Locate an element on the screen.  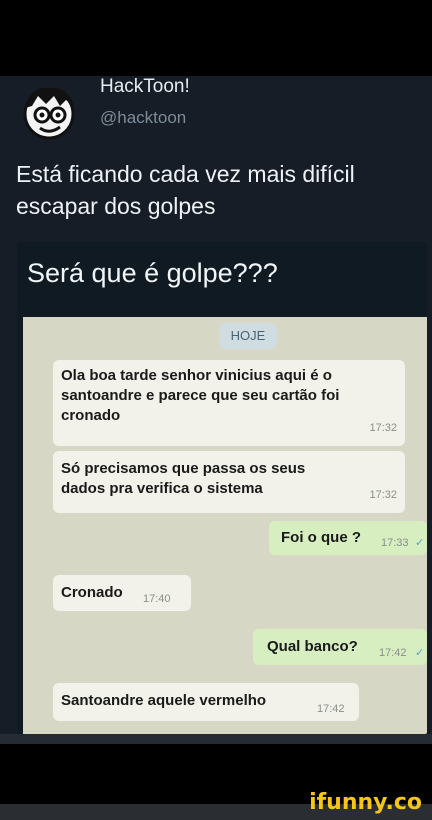
message-bubble-outgoing: Foi o que ? 17:33 ✓ is located at coordinates (348, 538).